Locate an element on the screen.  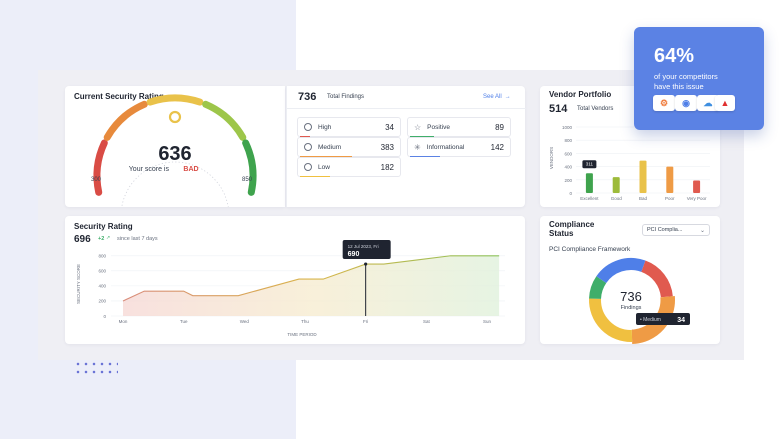
framework-select: PCI Complia... ⌄ is located at coordinates (676, 230).